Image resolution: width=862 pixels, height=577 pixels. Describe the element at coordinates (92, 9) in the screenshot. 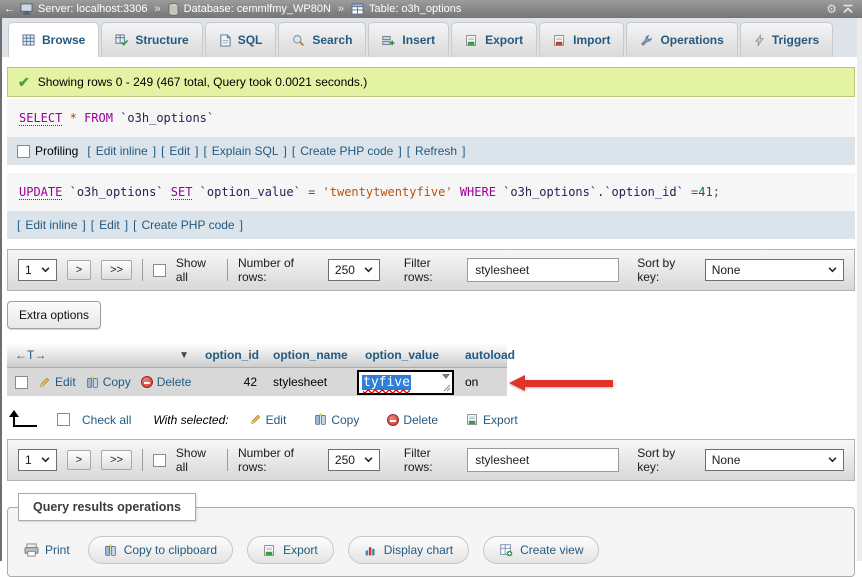

I see `breadcrumb-server: Server: localhost:3306` at that location.